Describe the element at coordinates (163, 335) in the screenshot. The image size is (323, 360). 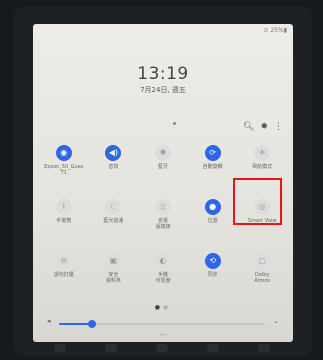
I see `panel-handle: —` at that location.